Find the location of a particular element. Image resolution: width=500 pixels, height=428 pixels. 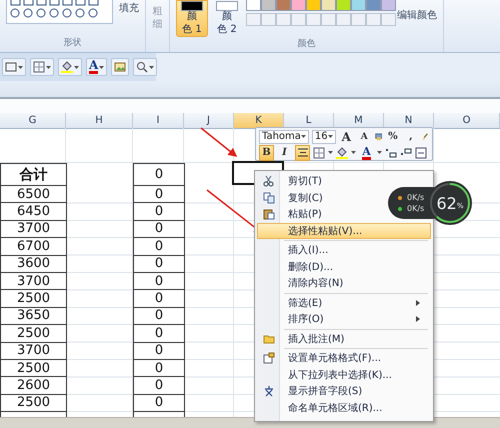

picture-button is located at coordinates (120, 67).